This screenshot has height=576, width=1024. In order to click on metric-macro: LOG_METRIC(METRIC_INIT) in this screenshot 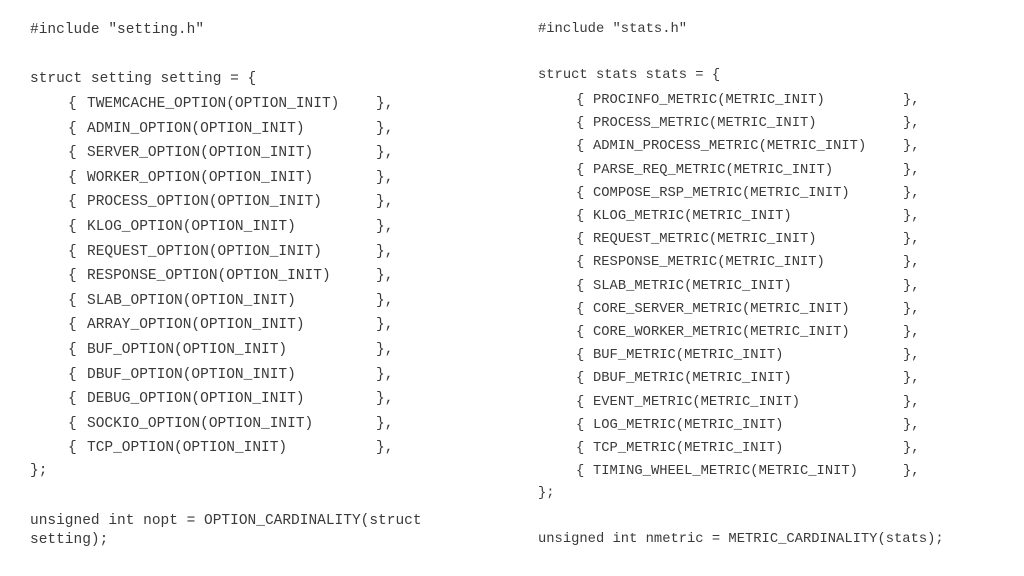, I will do `click(688, 425)`.